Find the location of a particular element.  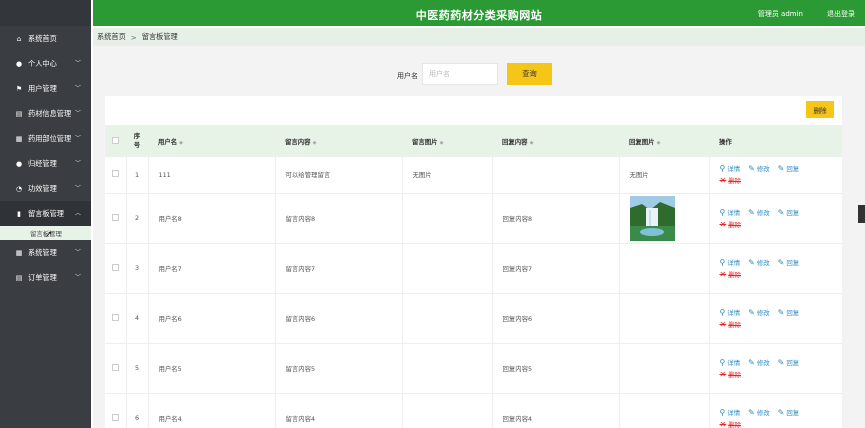

row-reply-image: 无图片 is located at coordinates (664, 175).